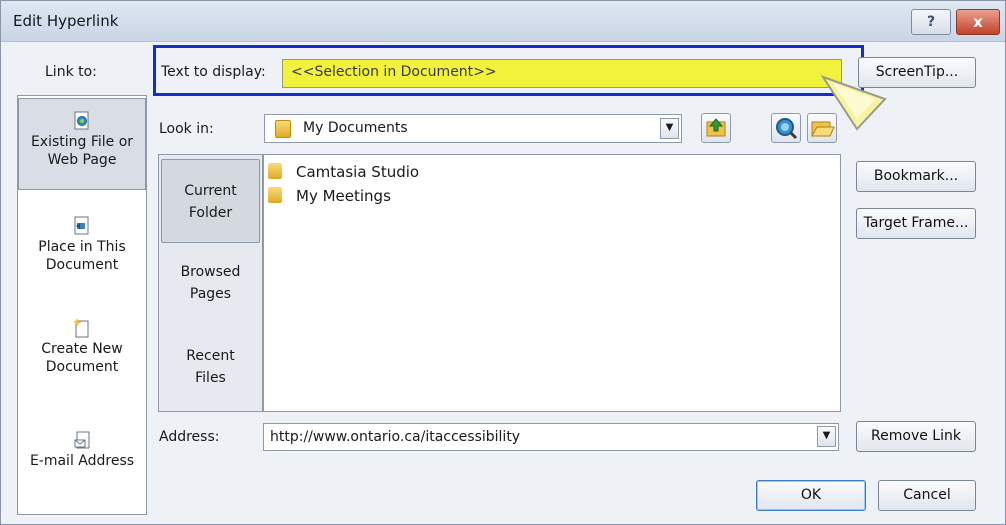  I want to click on link-to-place-in-document: Place in This Document, so click(82, 256).